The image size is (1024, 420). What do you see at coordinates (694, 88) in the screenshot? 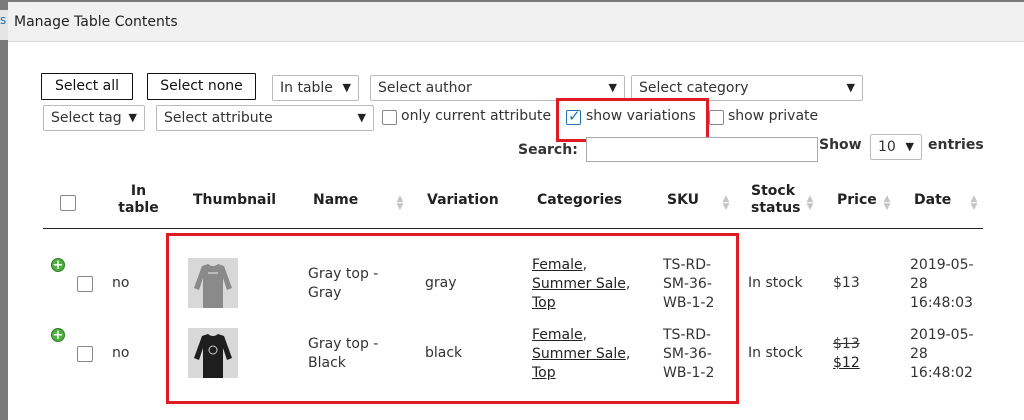
I see `category-select-value: Select category` at bounding box center [694, 88].